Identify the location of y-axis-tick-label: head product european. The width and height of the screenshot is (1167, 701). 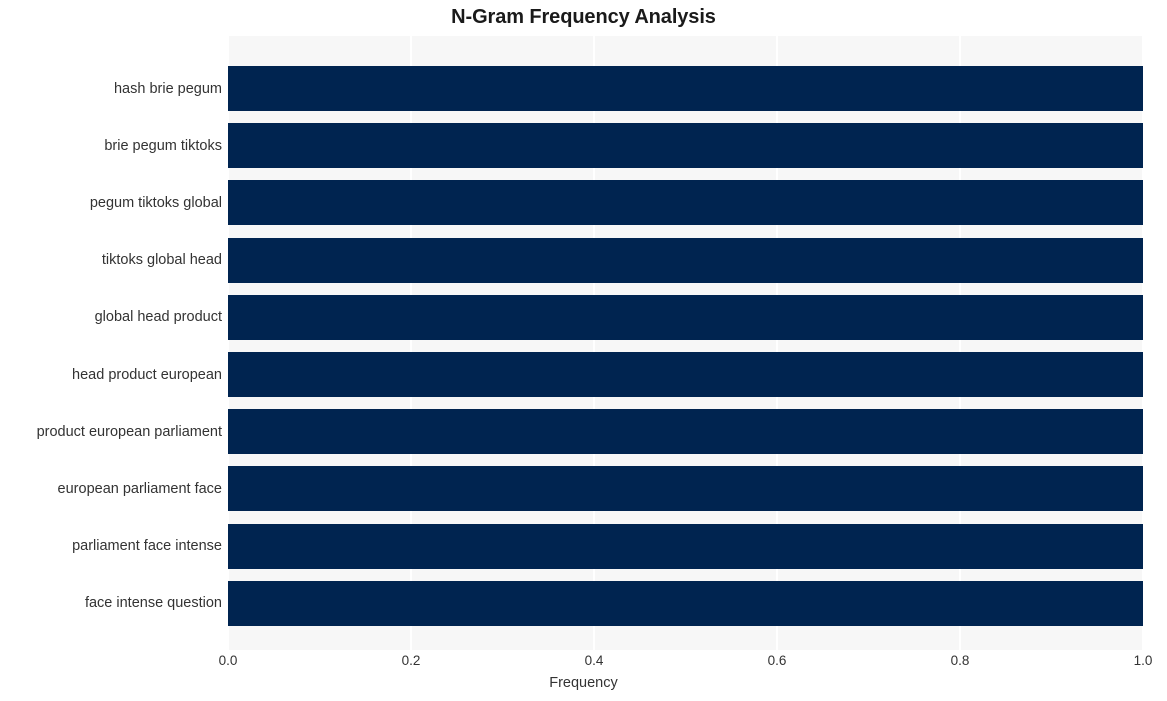
(147, 374).